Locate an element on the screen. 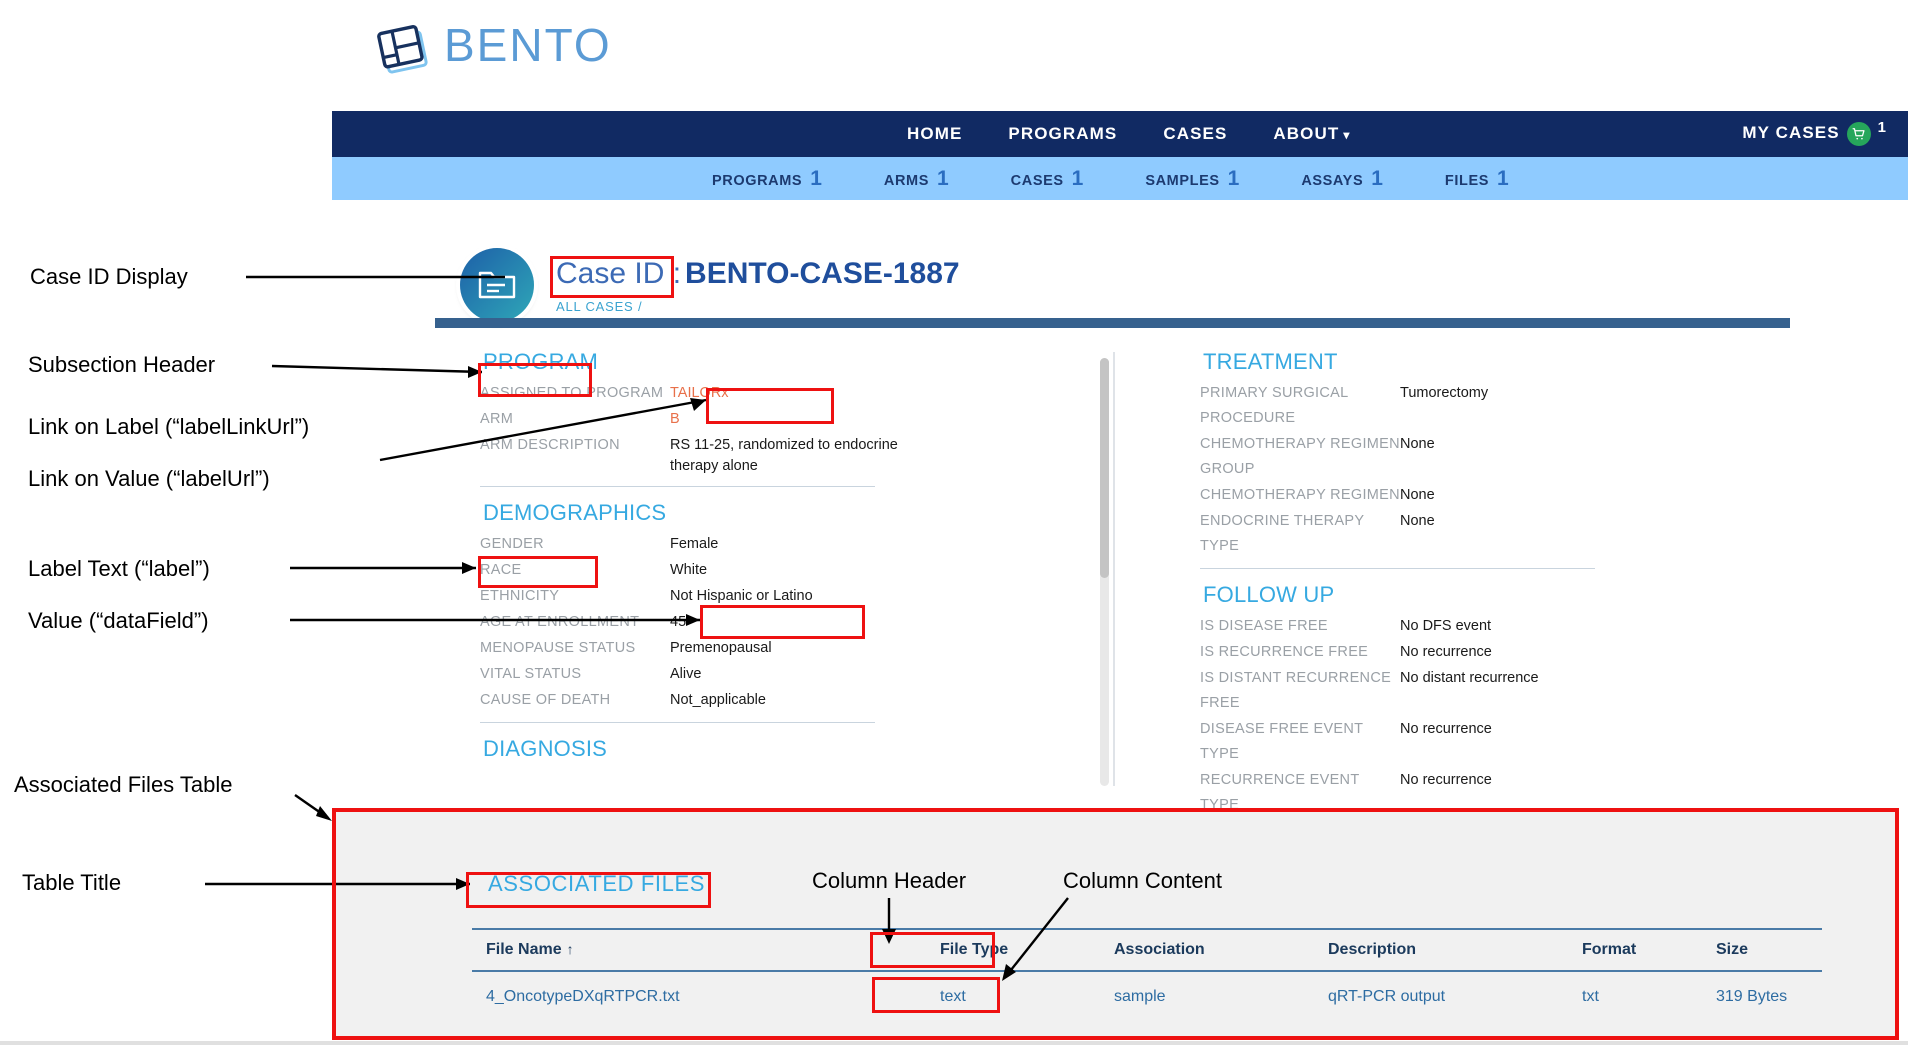 The image size is (1908, 1045). field-label: IS RECURRENCE FREE is located at coordinates (1284, 652).